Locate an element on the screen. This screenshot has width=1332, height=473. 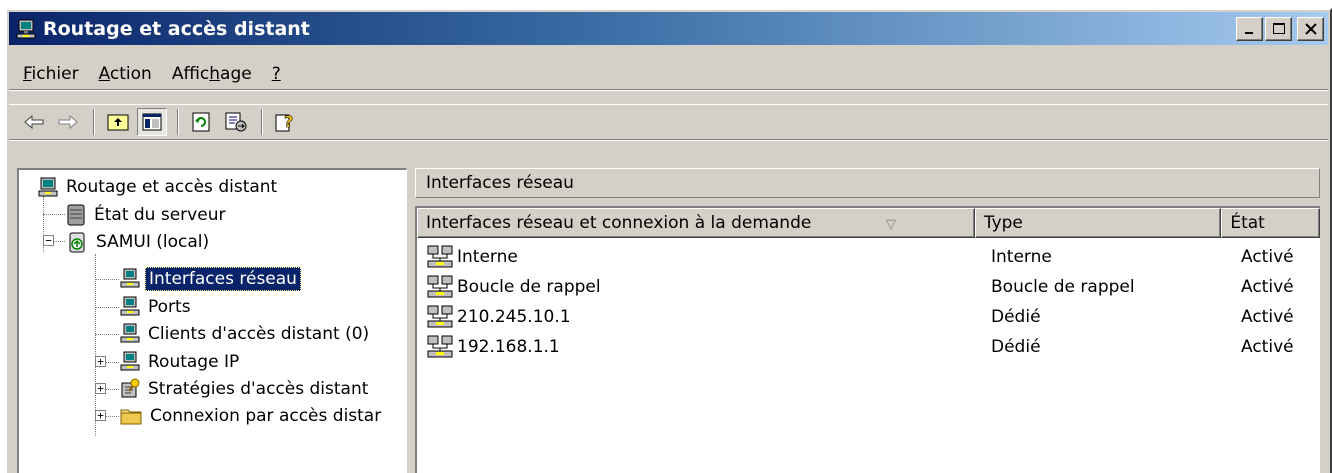
back-arrow-icon is located at coordinates (34, 122).